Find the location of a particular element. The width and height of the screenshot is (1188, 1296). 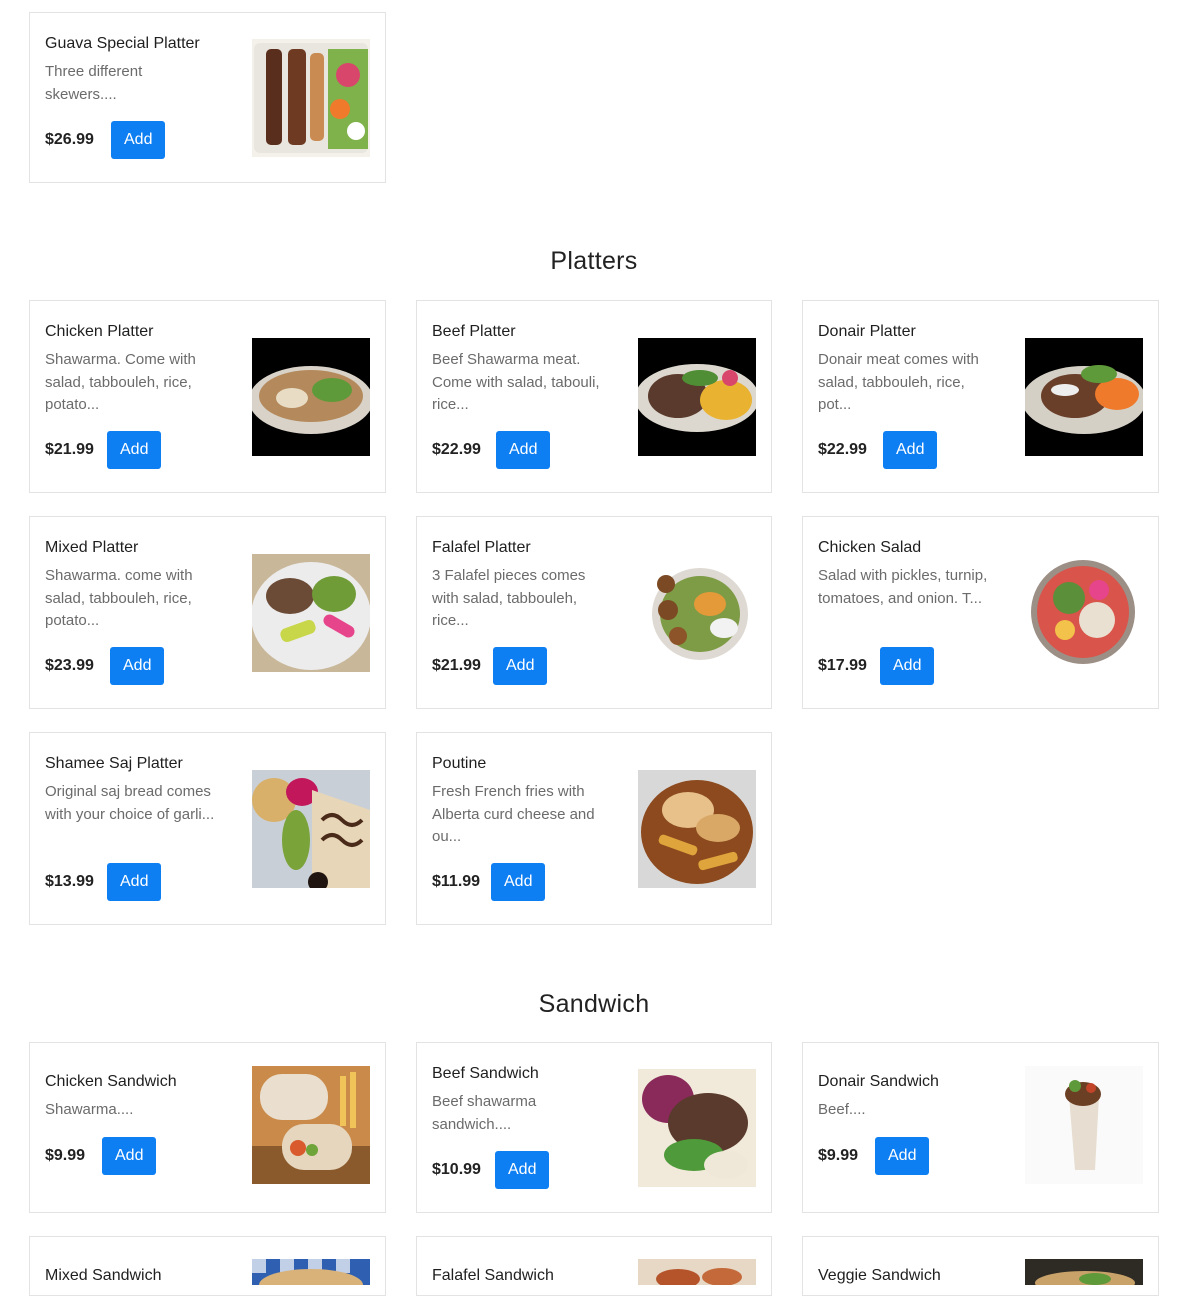

menu-item-name: Mixed Sandwich is located at coordinates (103, 1275).